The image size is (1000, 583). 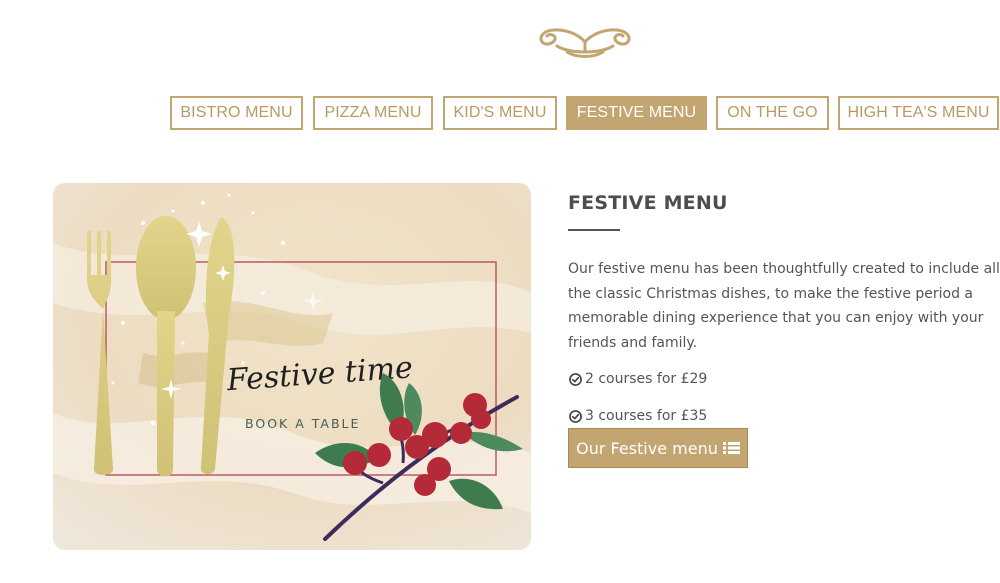 I want to click on course-text: 3 courses for £35, so click(x=646, y=416).